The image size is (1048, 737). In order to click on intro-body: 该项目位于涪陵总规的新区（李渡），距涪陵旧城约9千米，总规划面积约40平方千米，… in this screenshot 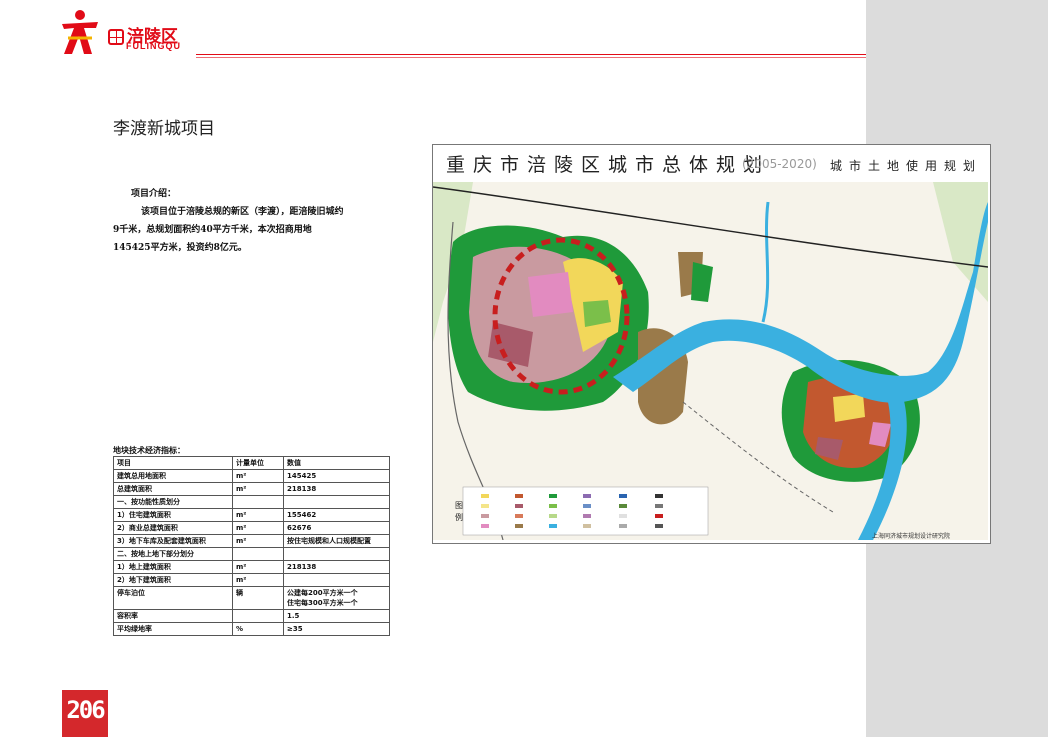, I will do `click(228, 230)`.